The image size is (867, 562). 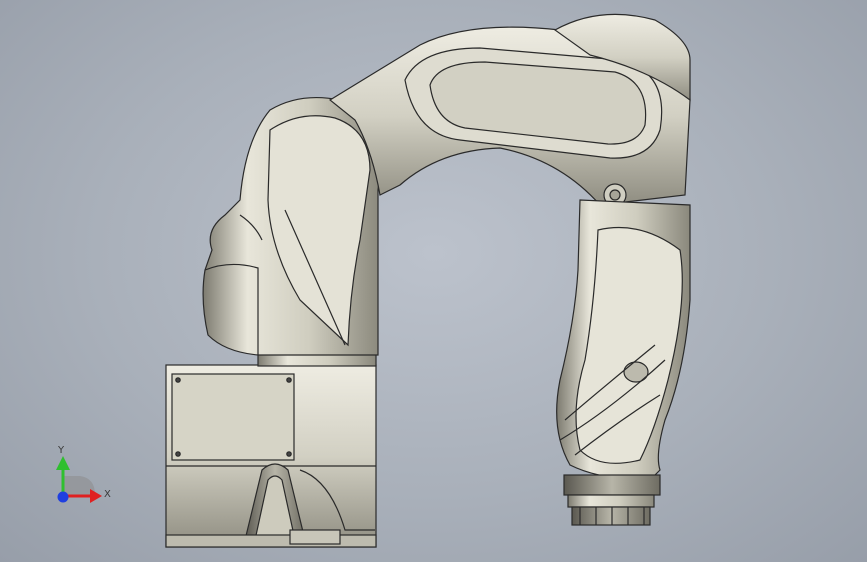 What do you see at coordinates (96, 496) in the screenshot?
I see `x-axis-arrow` at bounding box center [96, 496].